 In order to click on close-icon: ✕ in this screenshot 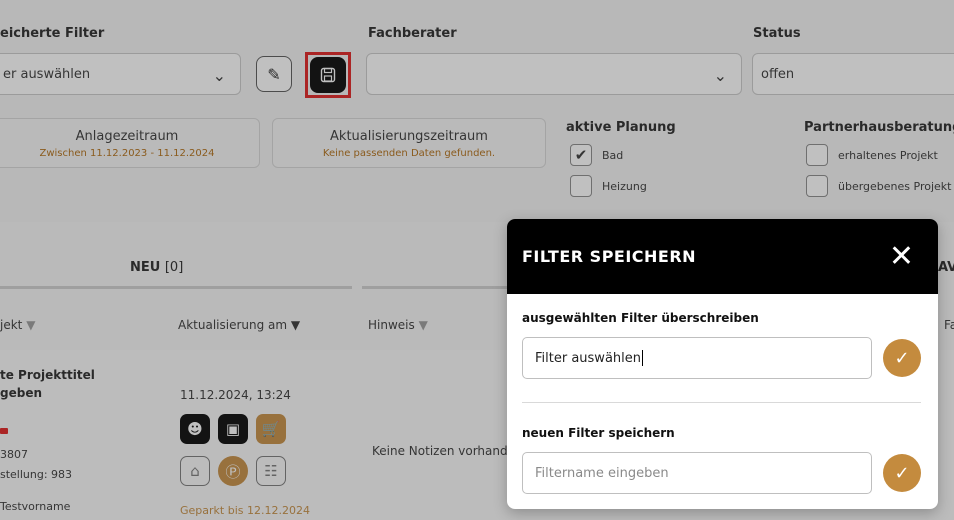, I will do `click(901, 256)`.